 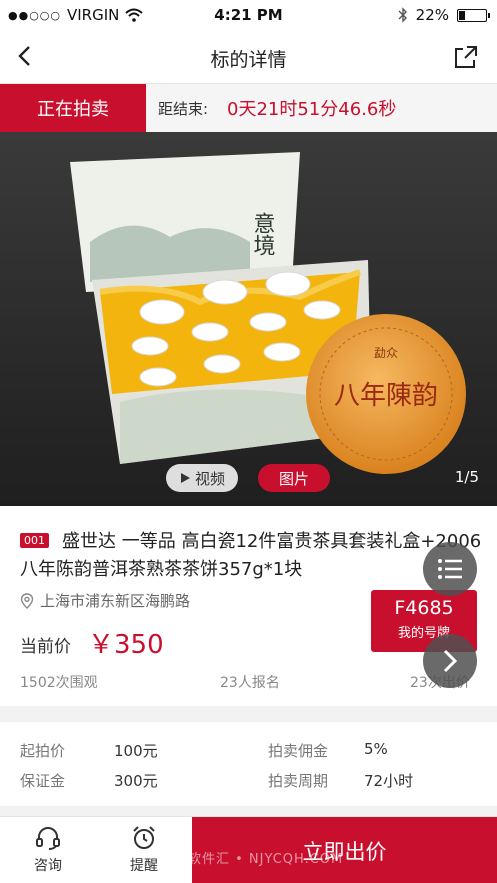 I want to click on current-price: ￥350, so click(x=126, y=645).